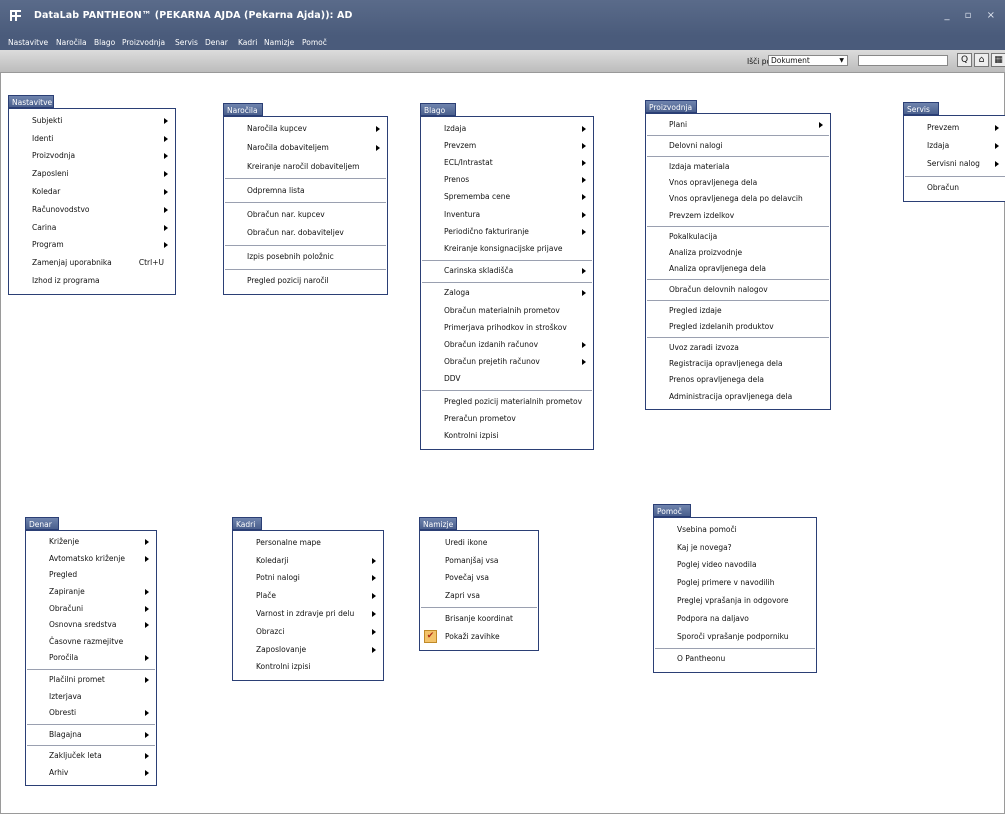 Image resolution: width=1005 pixels, height=814 pixels. I want to click on menu-item-proizvodnja-6: Vnos opravljenega dela po delavcih, so click(738, 199).